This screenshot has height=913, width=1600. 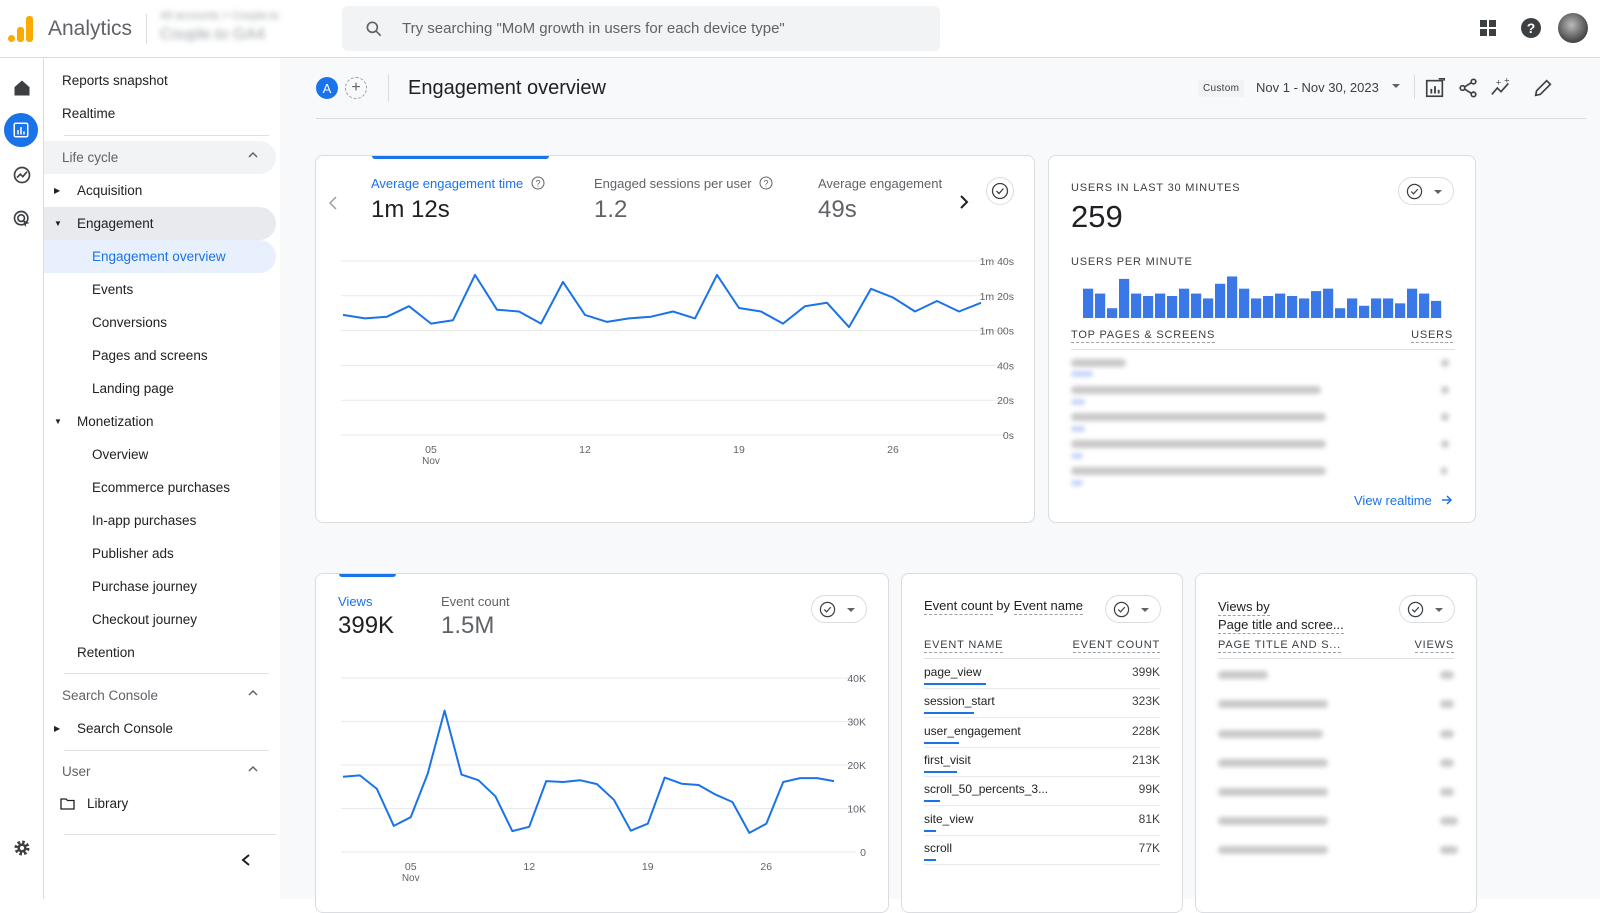 What do you see at coordinates (964, 646) in the screenshot?
I see `event-name-header: EVENT NAME` at bounding box center [964, 646].